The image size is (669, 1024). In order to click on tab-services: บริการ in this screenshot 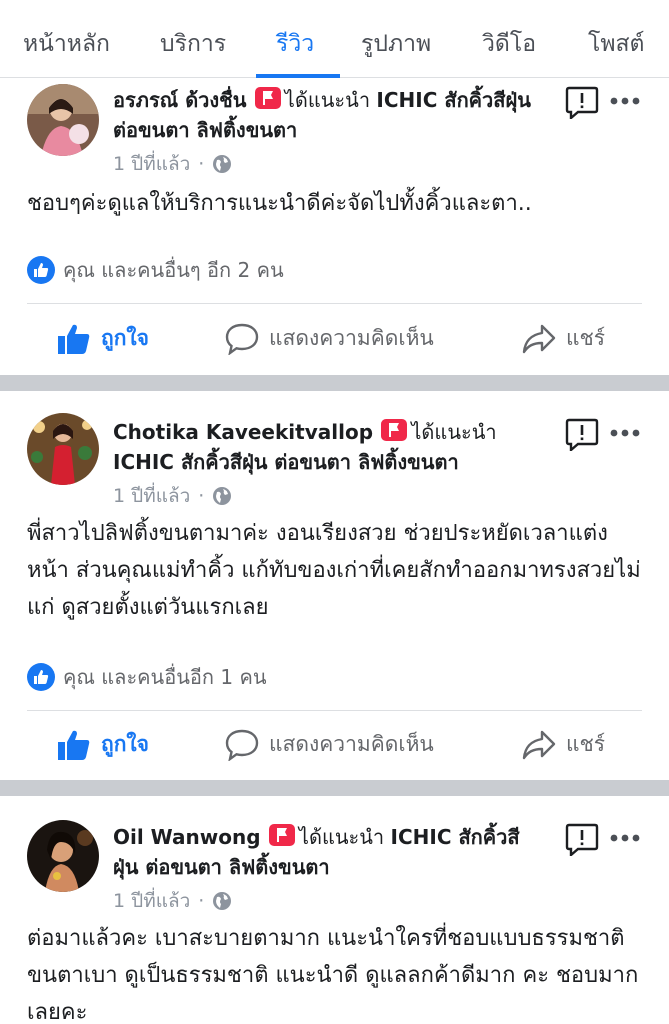, I will do `click(193, 44)`.